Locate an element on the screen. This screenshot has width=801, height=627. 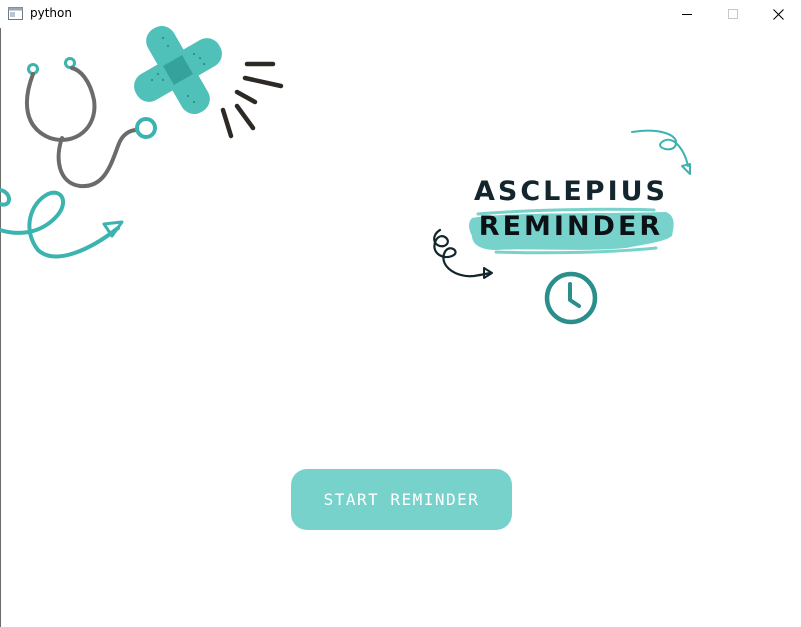
minimize-button is located at coordinates (687, 14).